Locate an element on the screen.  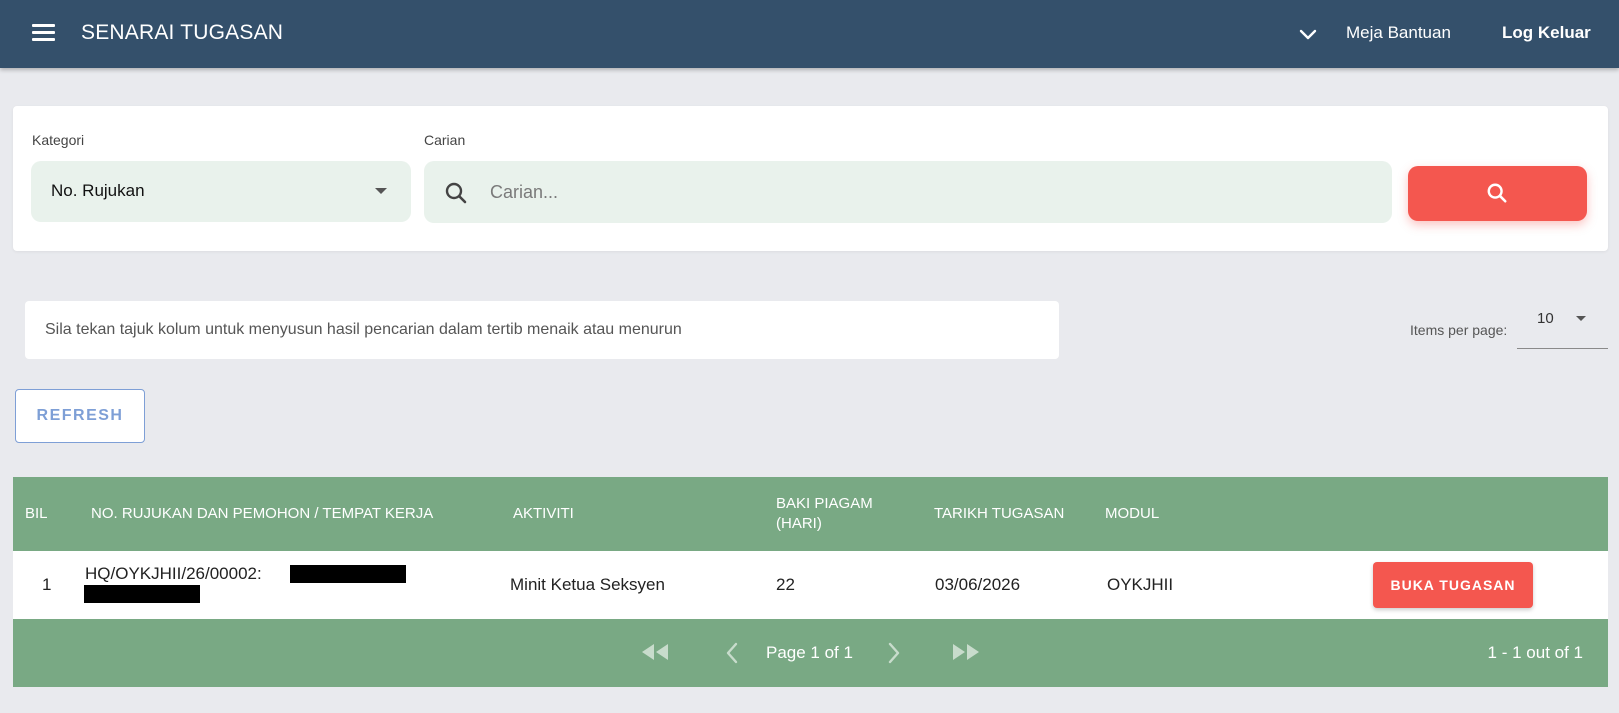
menu-icon is located at coordinates (44, 33).